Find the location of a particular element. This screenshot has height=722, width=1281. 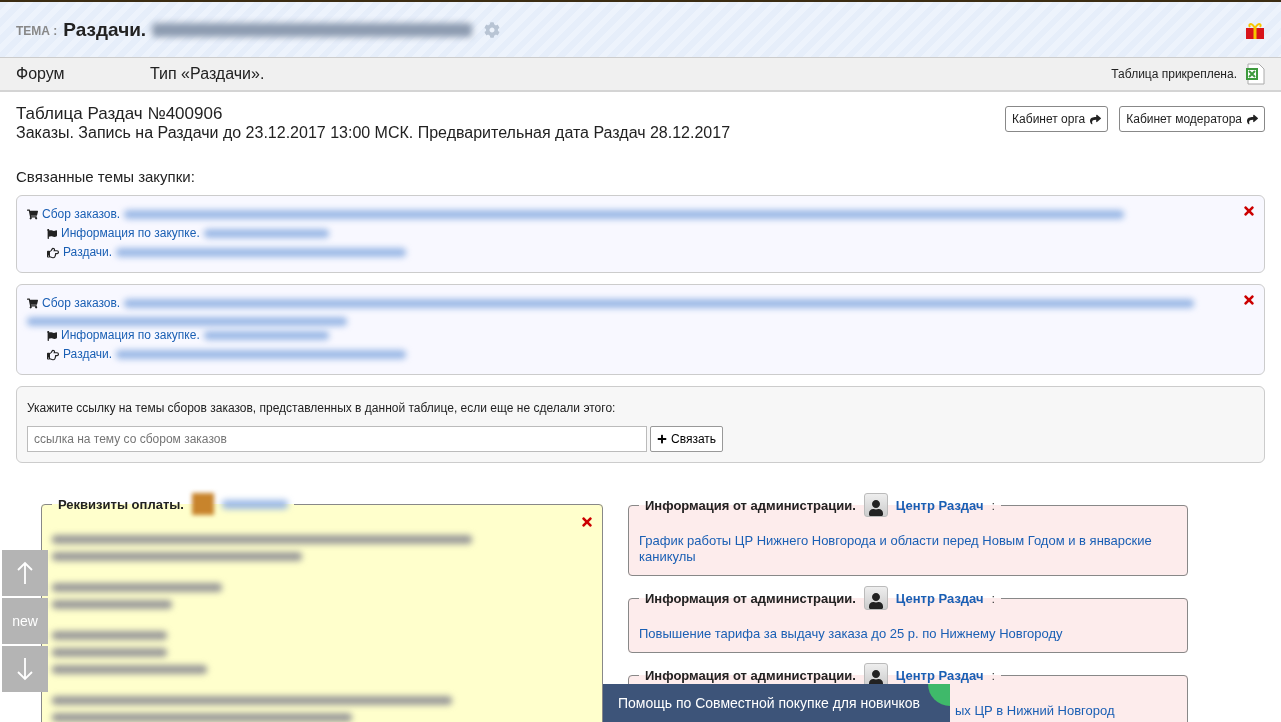

attachment-label: Таблица прикреплена. is located at coordinates (1174, 74).